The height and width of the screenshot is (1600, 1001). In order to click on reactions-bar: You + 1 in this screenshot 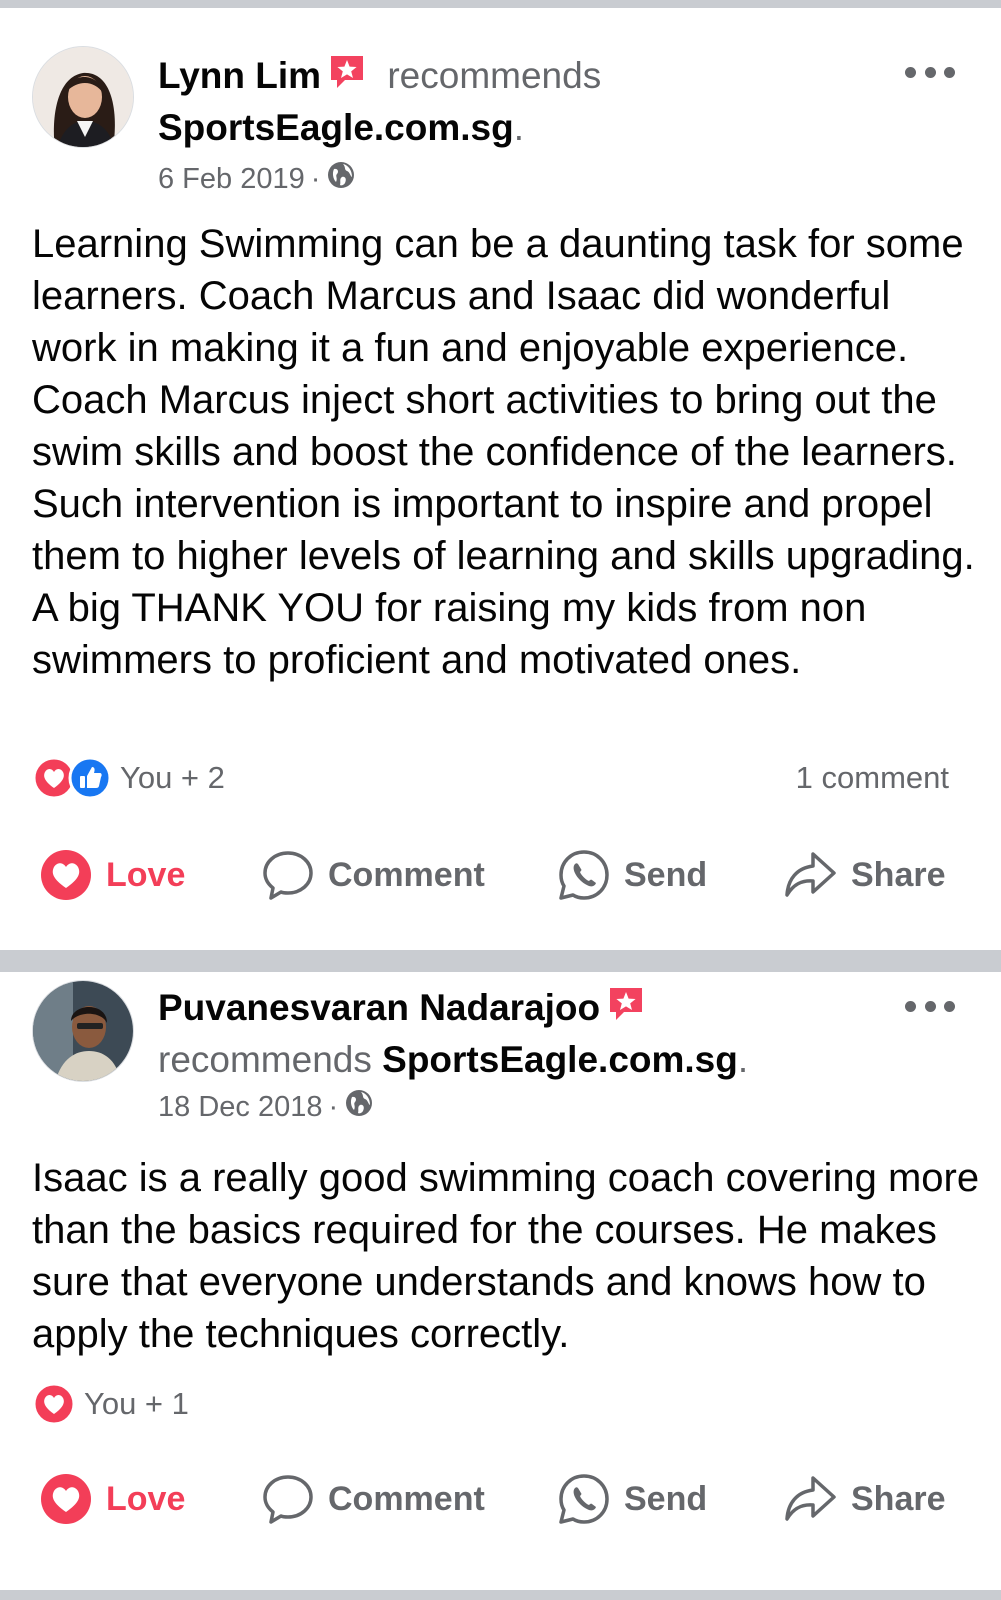, I will do `click(490, 1404)`.